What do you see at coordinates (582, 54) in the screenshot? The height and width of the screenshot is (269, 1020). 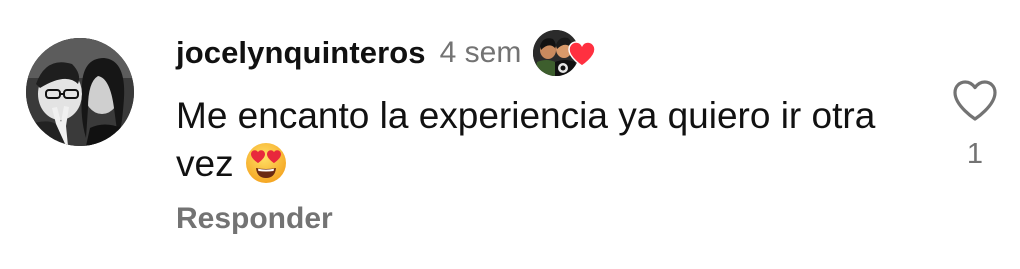 I see `heart-filled-icon` at bounding box center [582, 54].